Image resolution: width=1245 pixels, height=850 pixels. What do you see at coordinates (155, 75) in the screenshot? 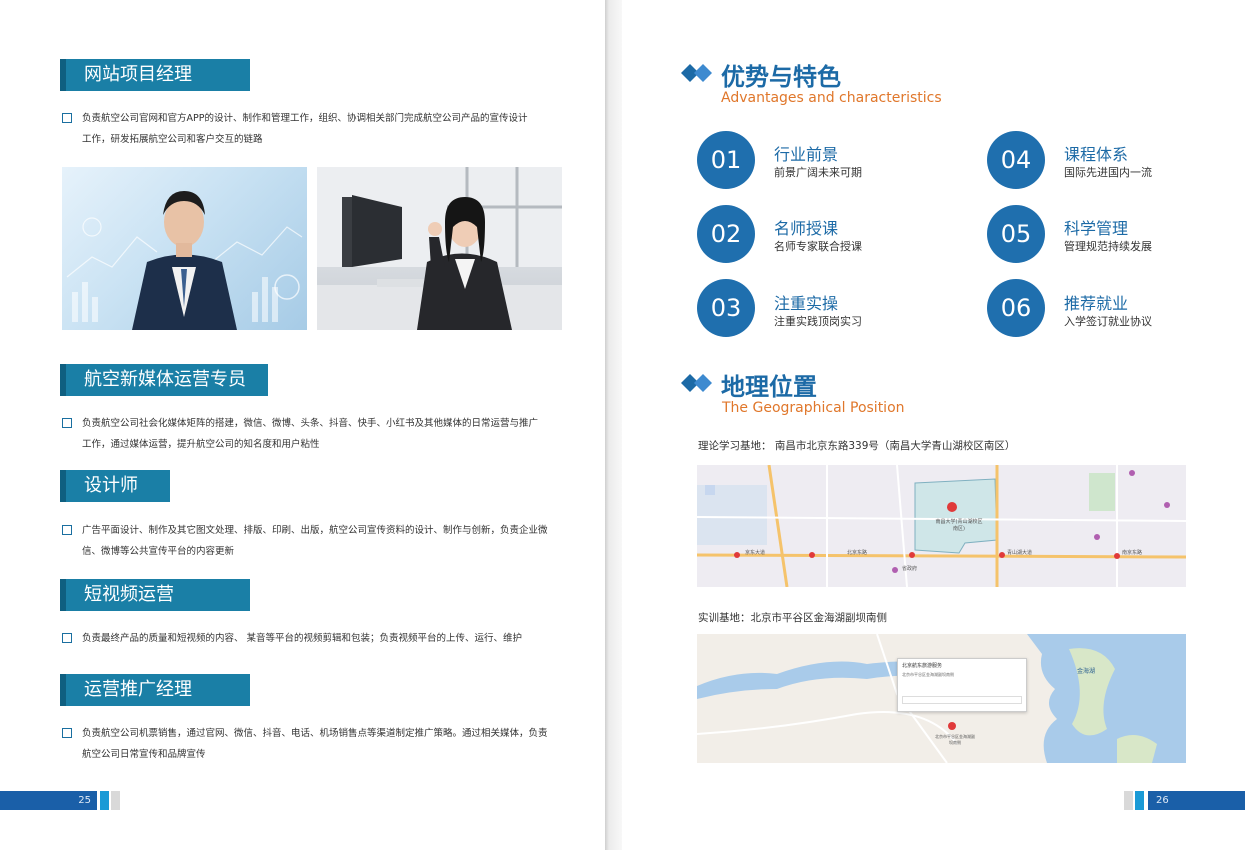
I see `job-title-website-manager: 网站项目经理` at bounding box center [155, 75].